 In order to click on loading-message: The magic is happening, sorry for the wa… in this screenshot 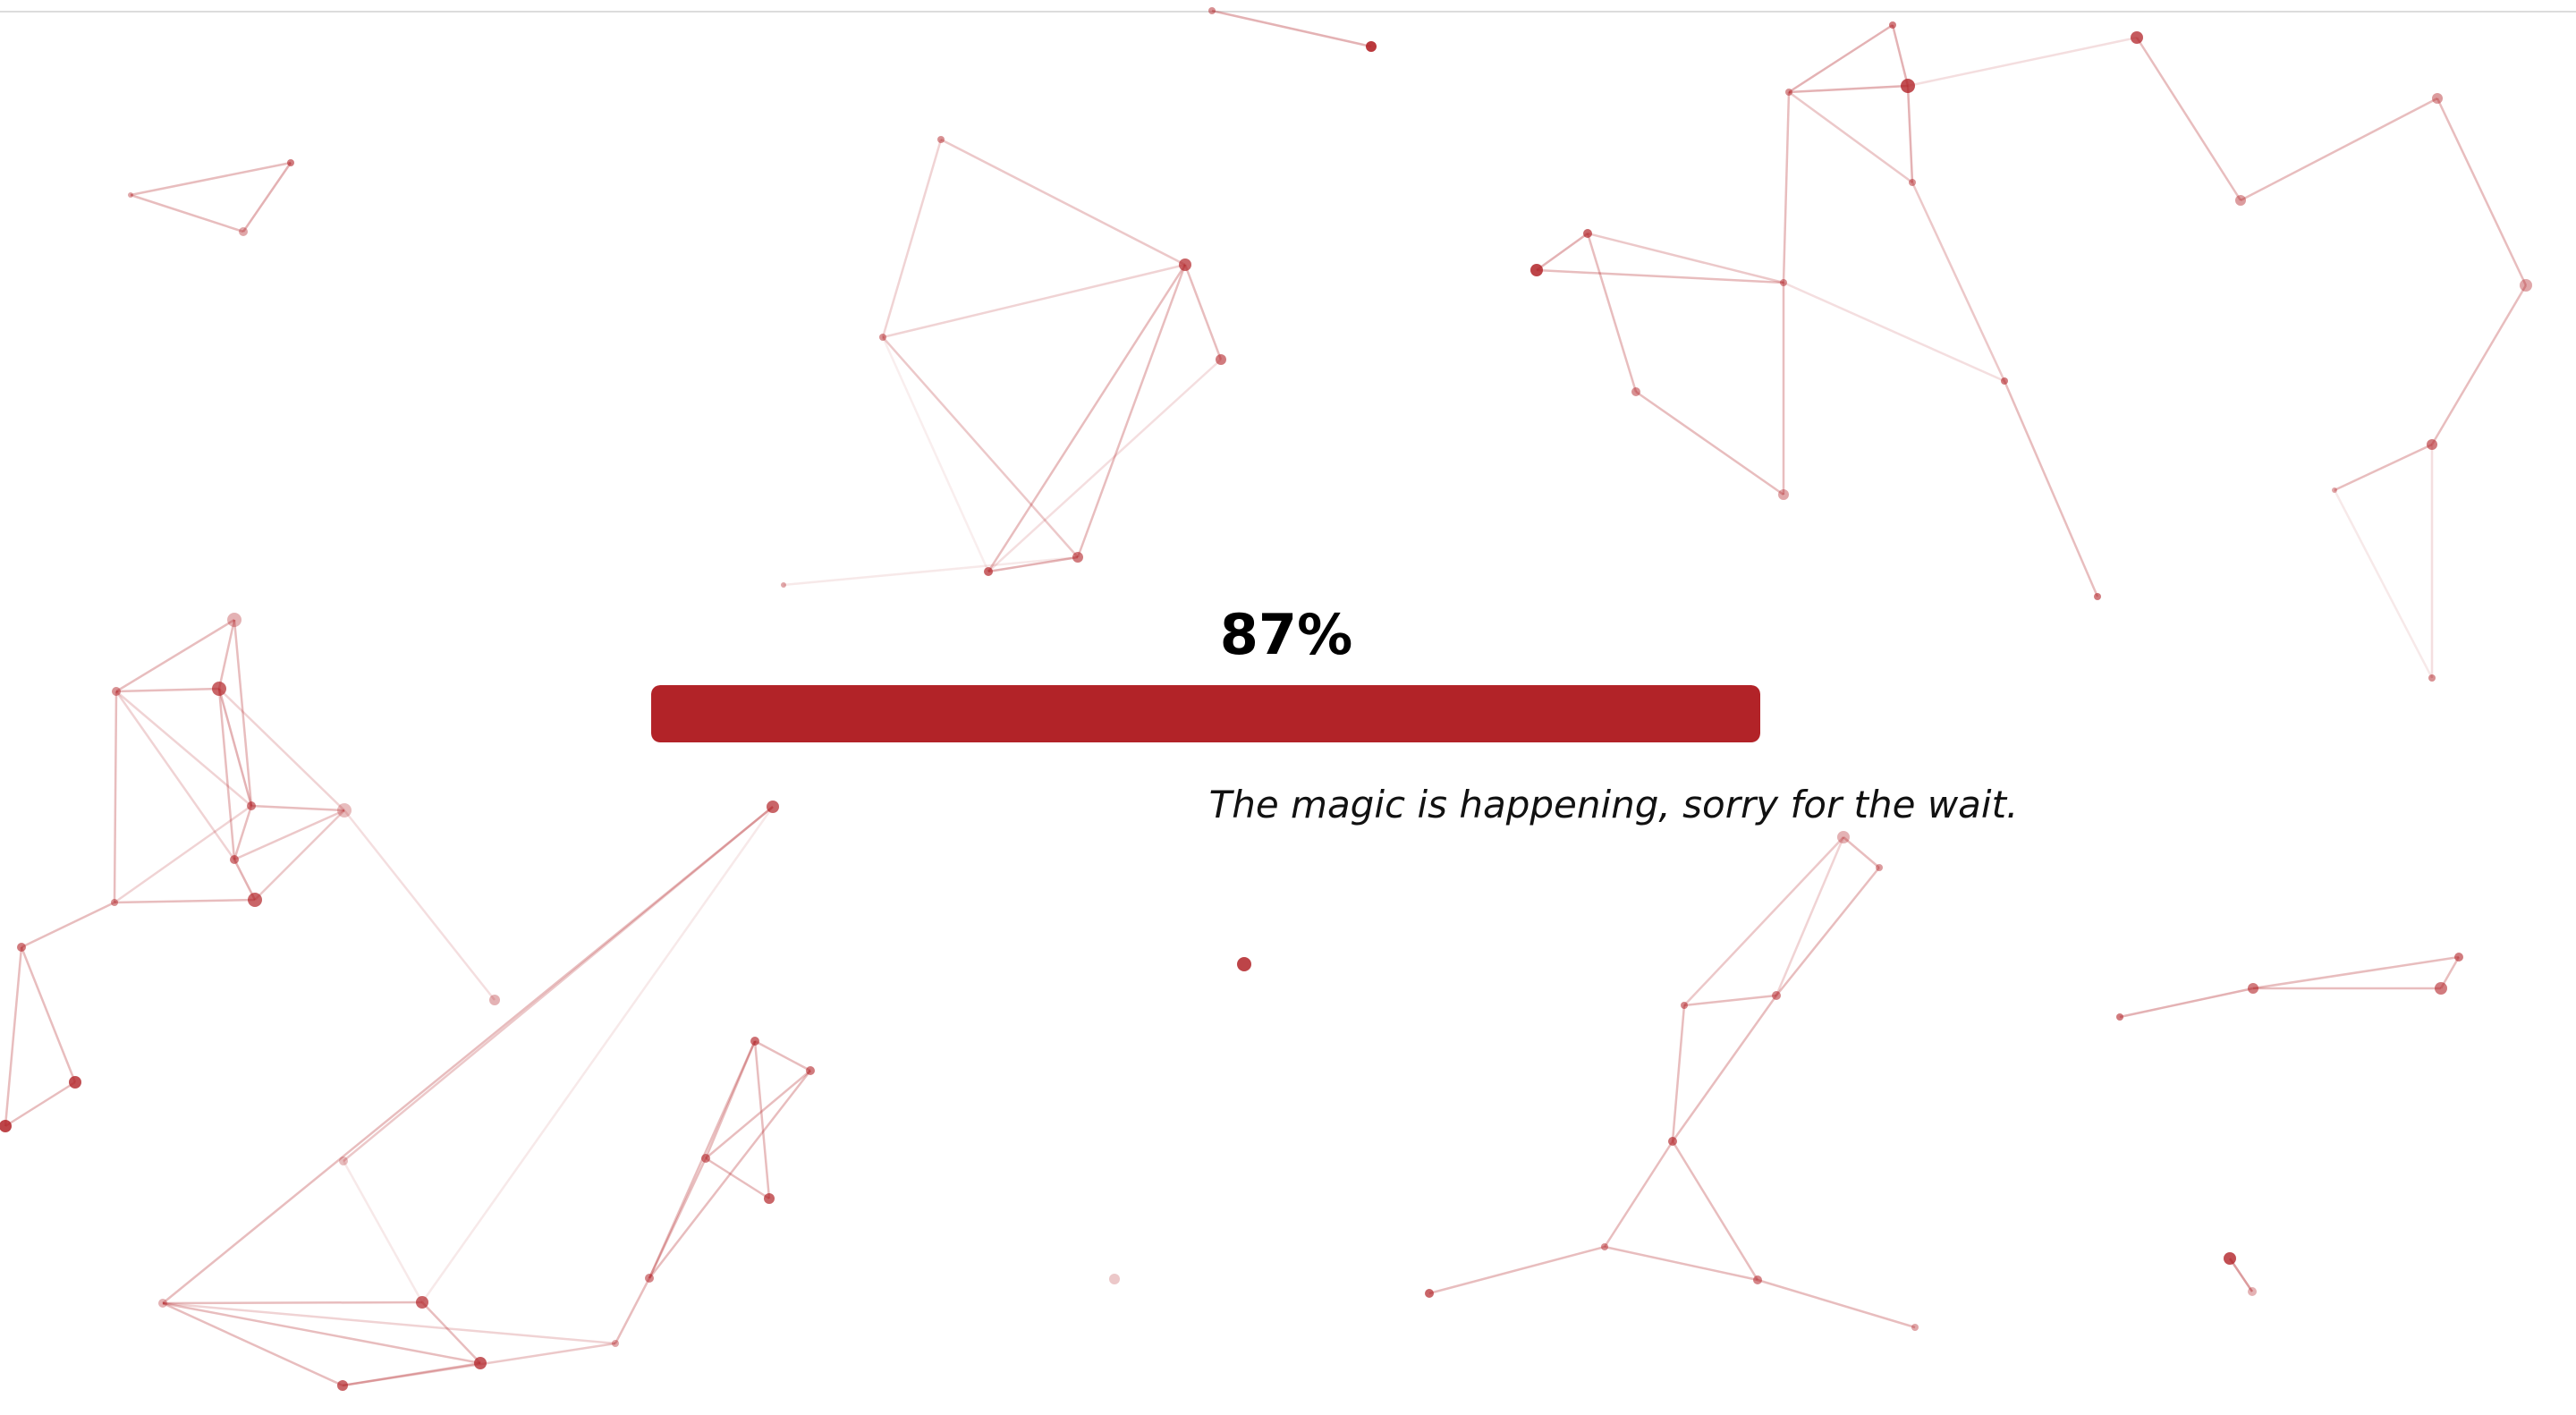, I will do `click(1613, 804)`.